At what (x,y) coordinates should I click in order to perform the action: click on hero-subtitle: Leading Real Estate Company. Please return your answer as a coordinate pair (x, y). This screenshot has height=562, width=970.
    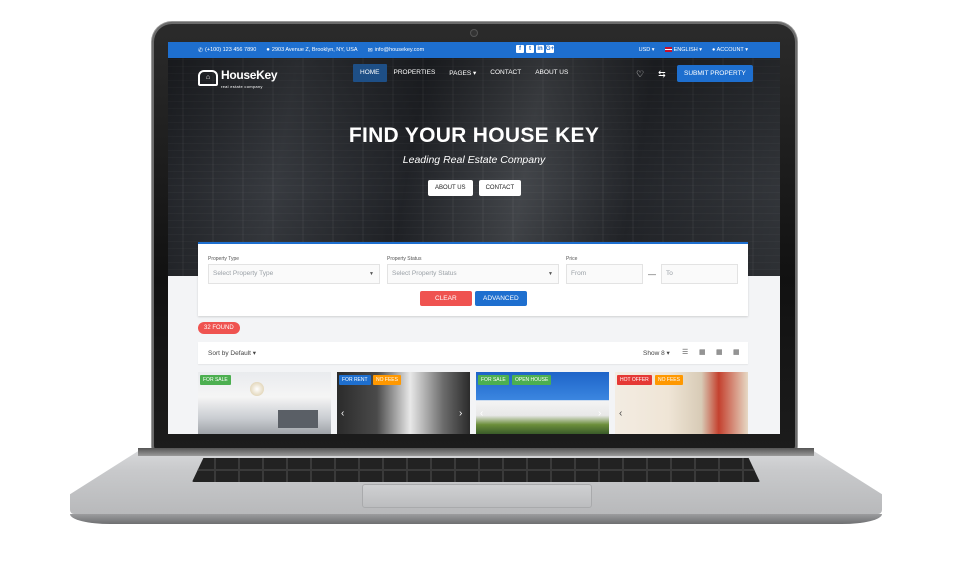
    Looking at the image, I should click on (474, 160).